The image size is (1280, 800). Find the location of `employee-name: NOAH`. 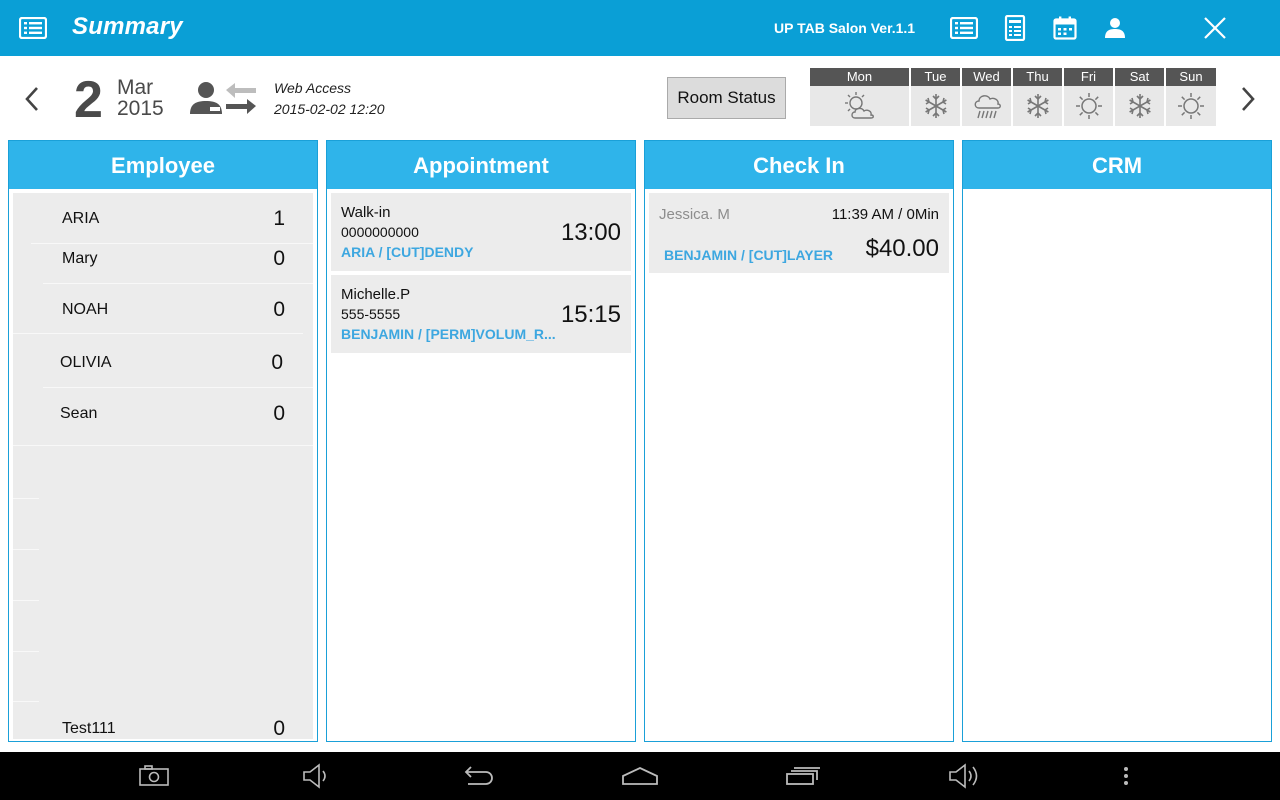

employee-name: NOAH is located at coordinates (85, 309).